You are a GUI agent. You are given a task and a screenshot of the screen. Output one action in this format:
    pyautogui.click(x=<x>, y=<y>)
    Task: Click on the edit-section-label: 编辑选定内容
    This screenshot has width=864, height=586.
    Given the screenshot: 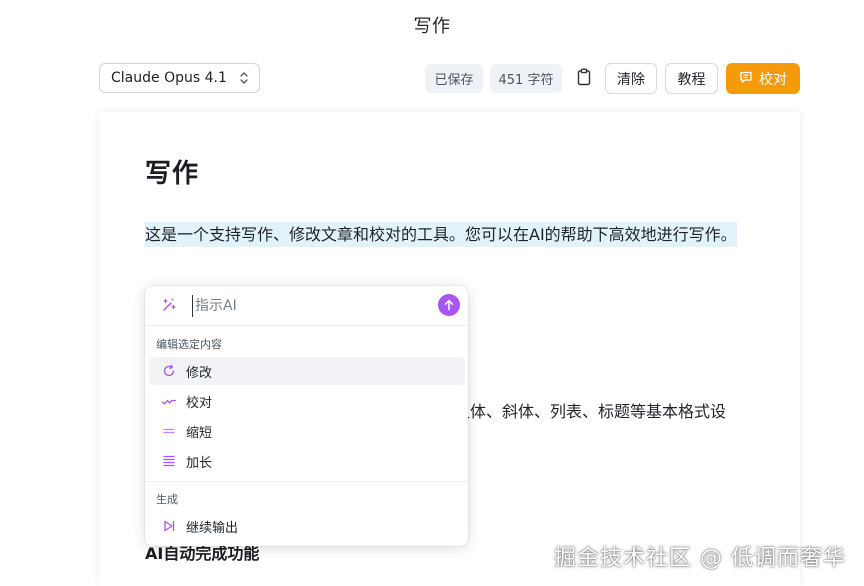 What is the action you would take?
    pyautogui.click(x=189, y=344)
    